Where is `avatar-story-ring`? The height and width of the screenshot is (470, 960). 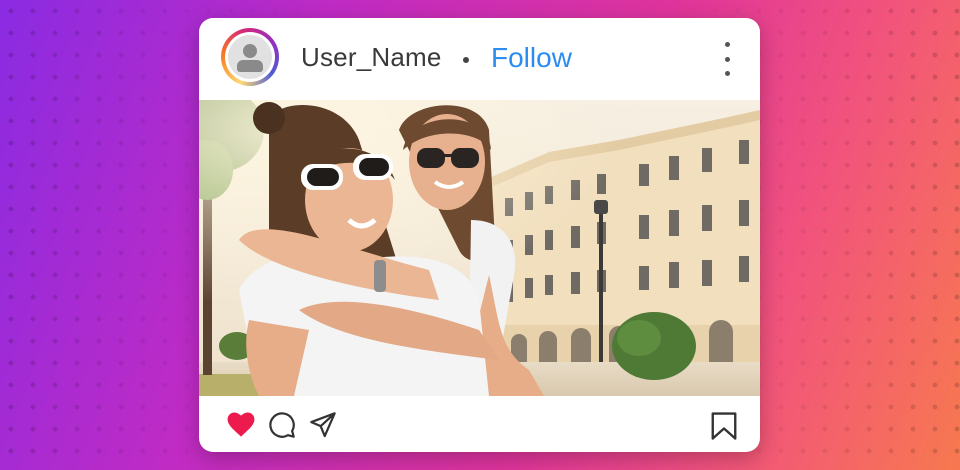 avatar-story-ring is located at coordinates (250, 57).